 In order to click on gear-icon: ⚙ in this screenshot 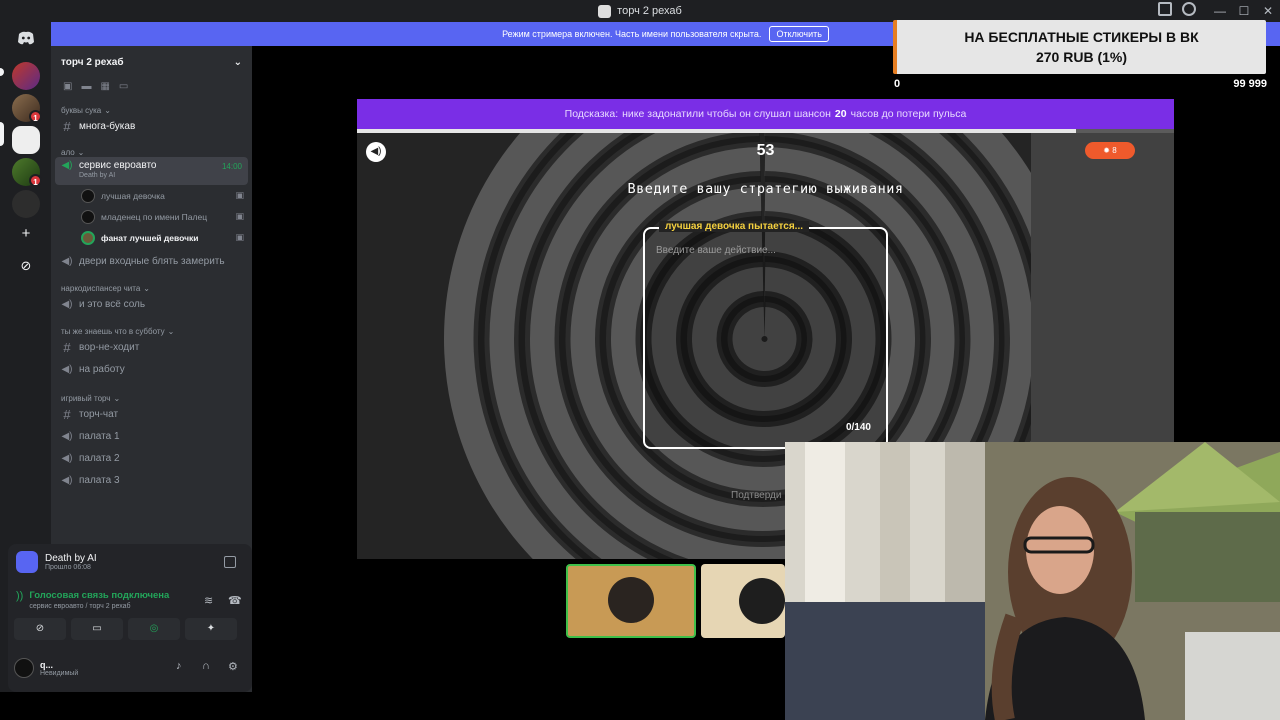, I will do `click(233, 666)`.